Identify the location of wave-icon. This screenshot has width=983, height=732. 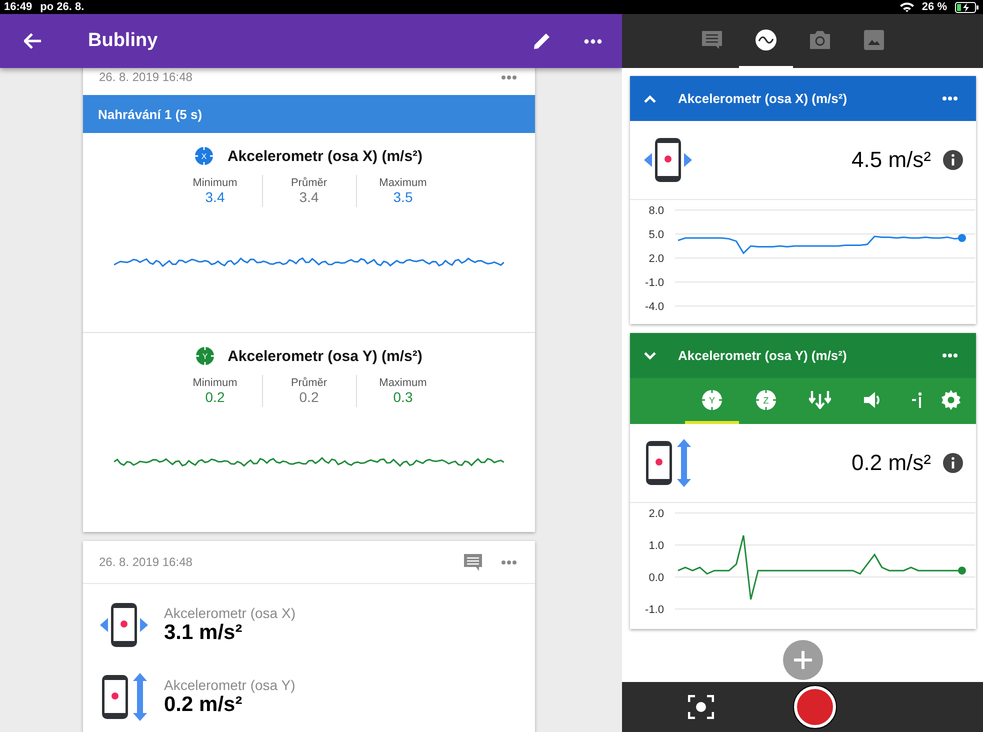
(765, 40).